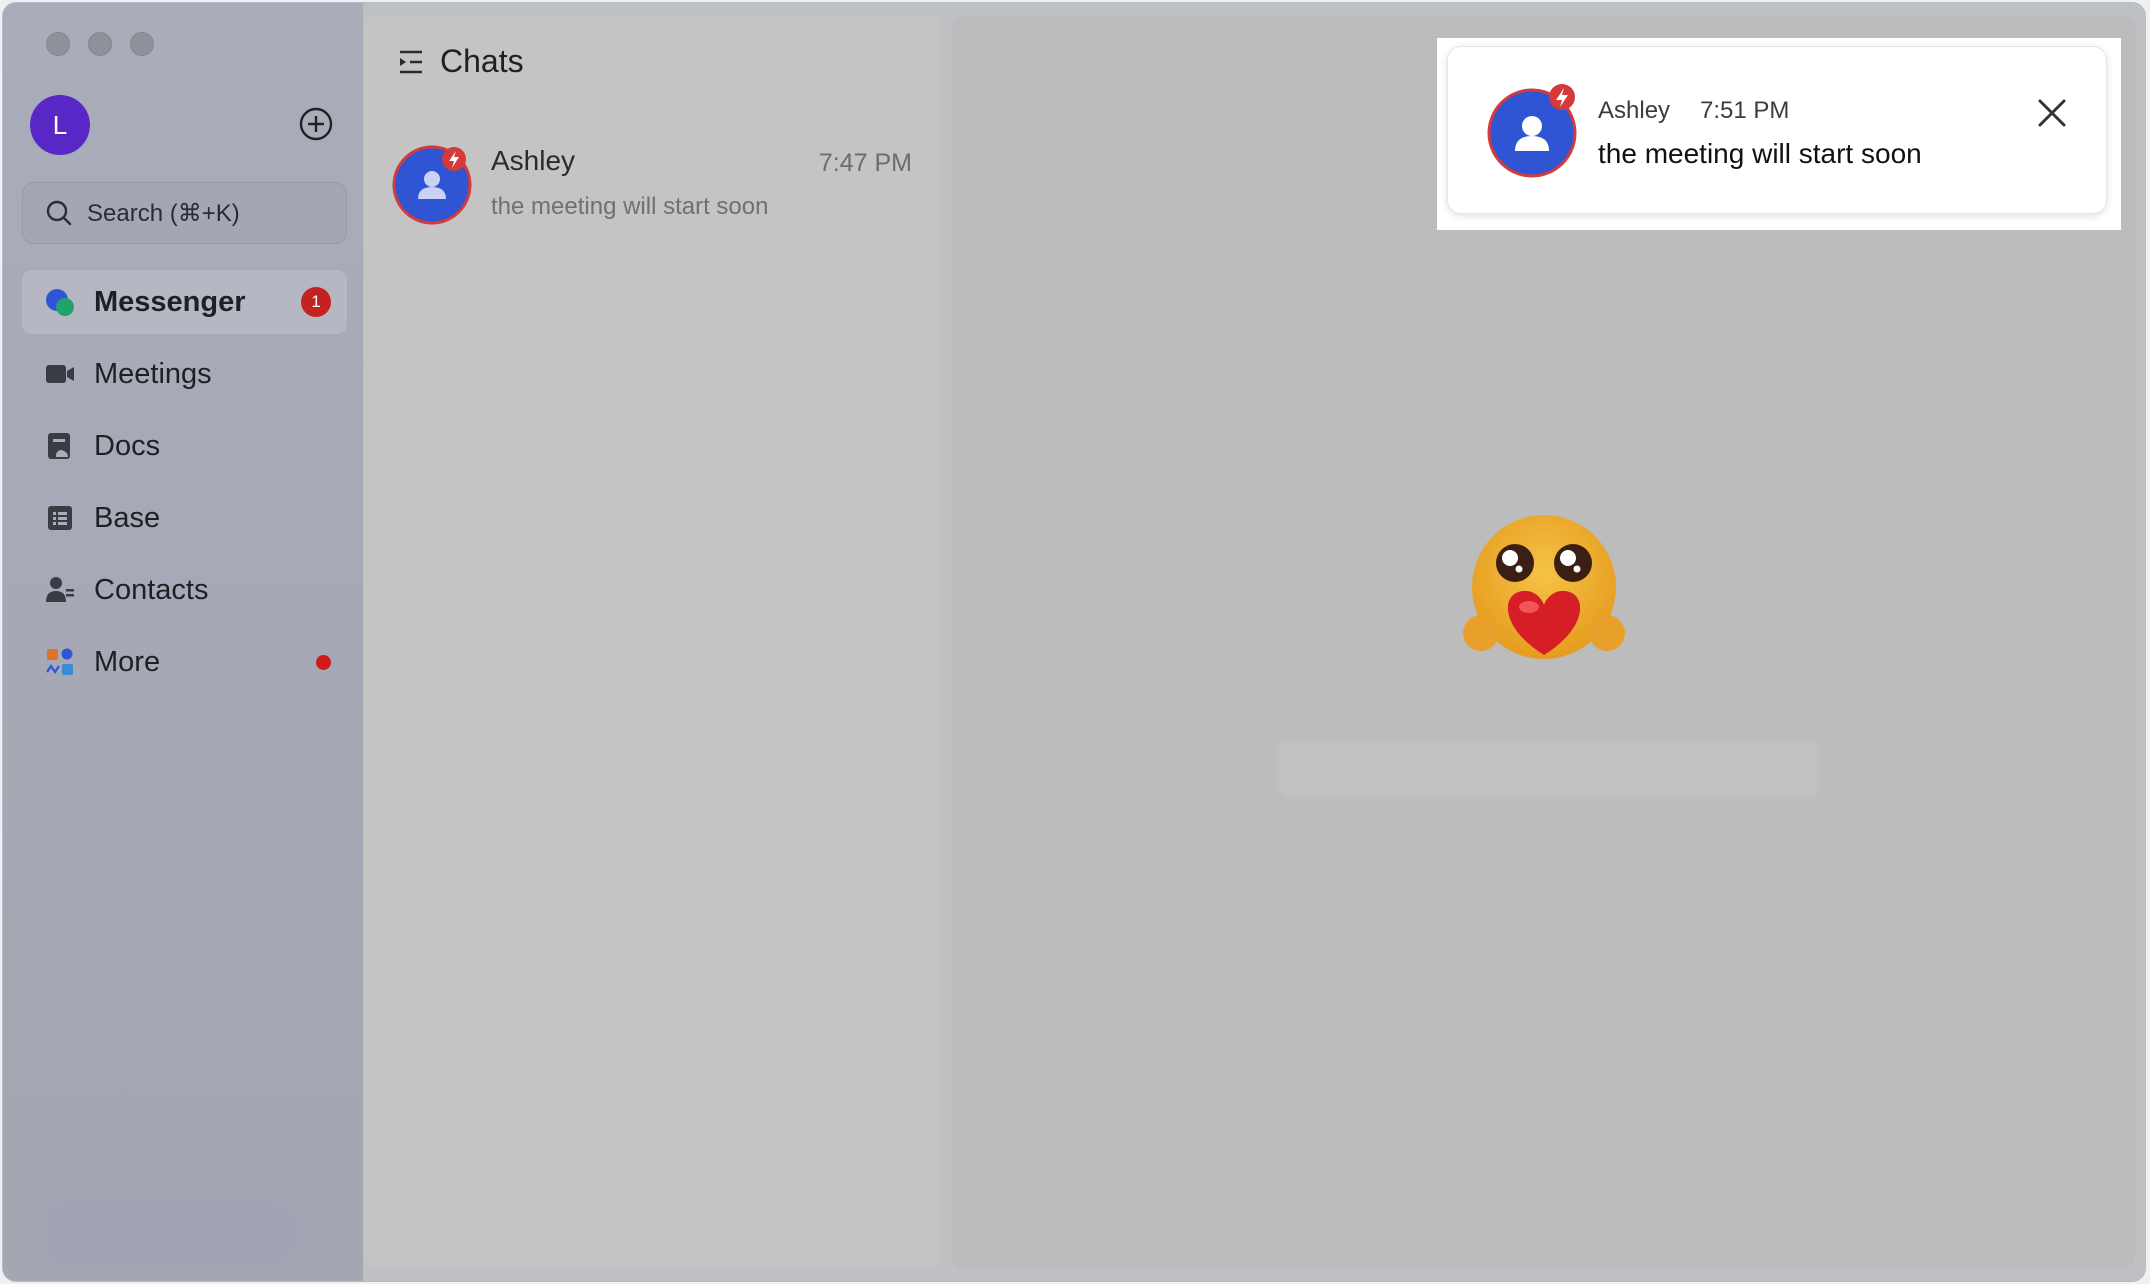  What do you see at coordinates (1532, 131) in the screenshot?
I see `notification-avatar` at bounding box center [1532, 131].